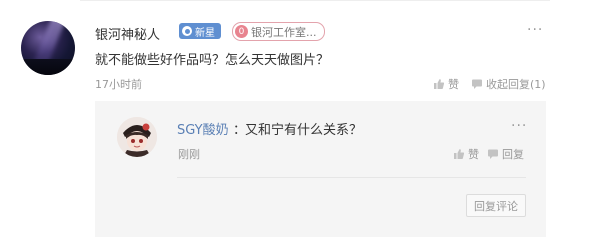 The image size is (592, 242). Describe the element at coordinates (127, 33) in the screenshot. I see `comment-username: 银河神秘人` at that location.